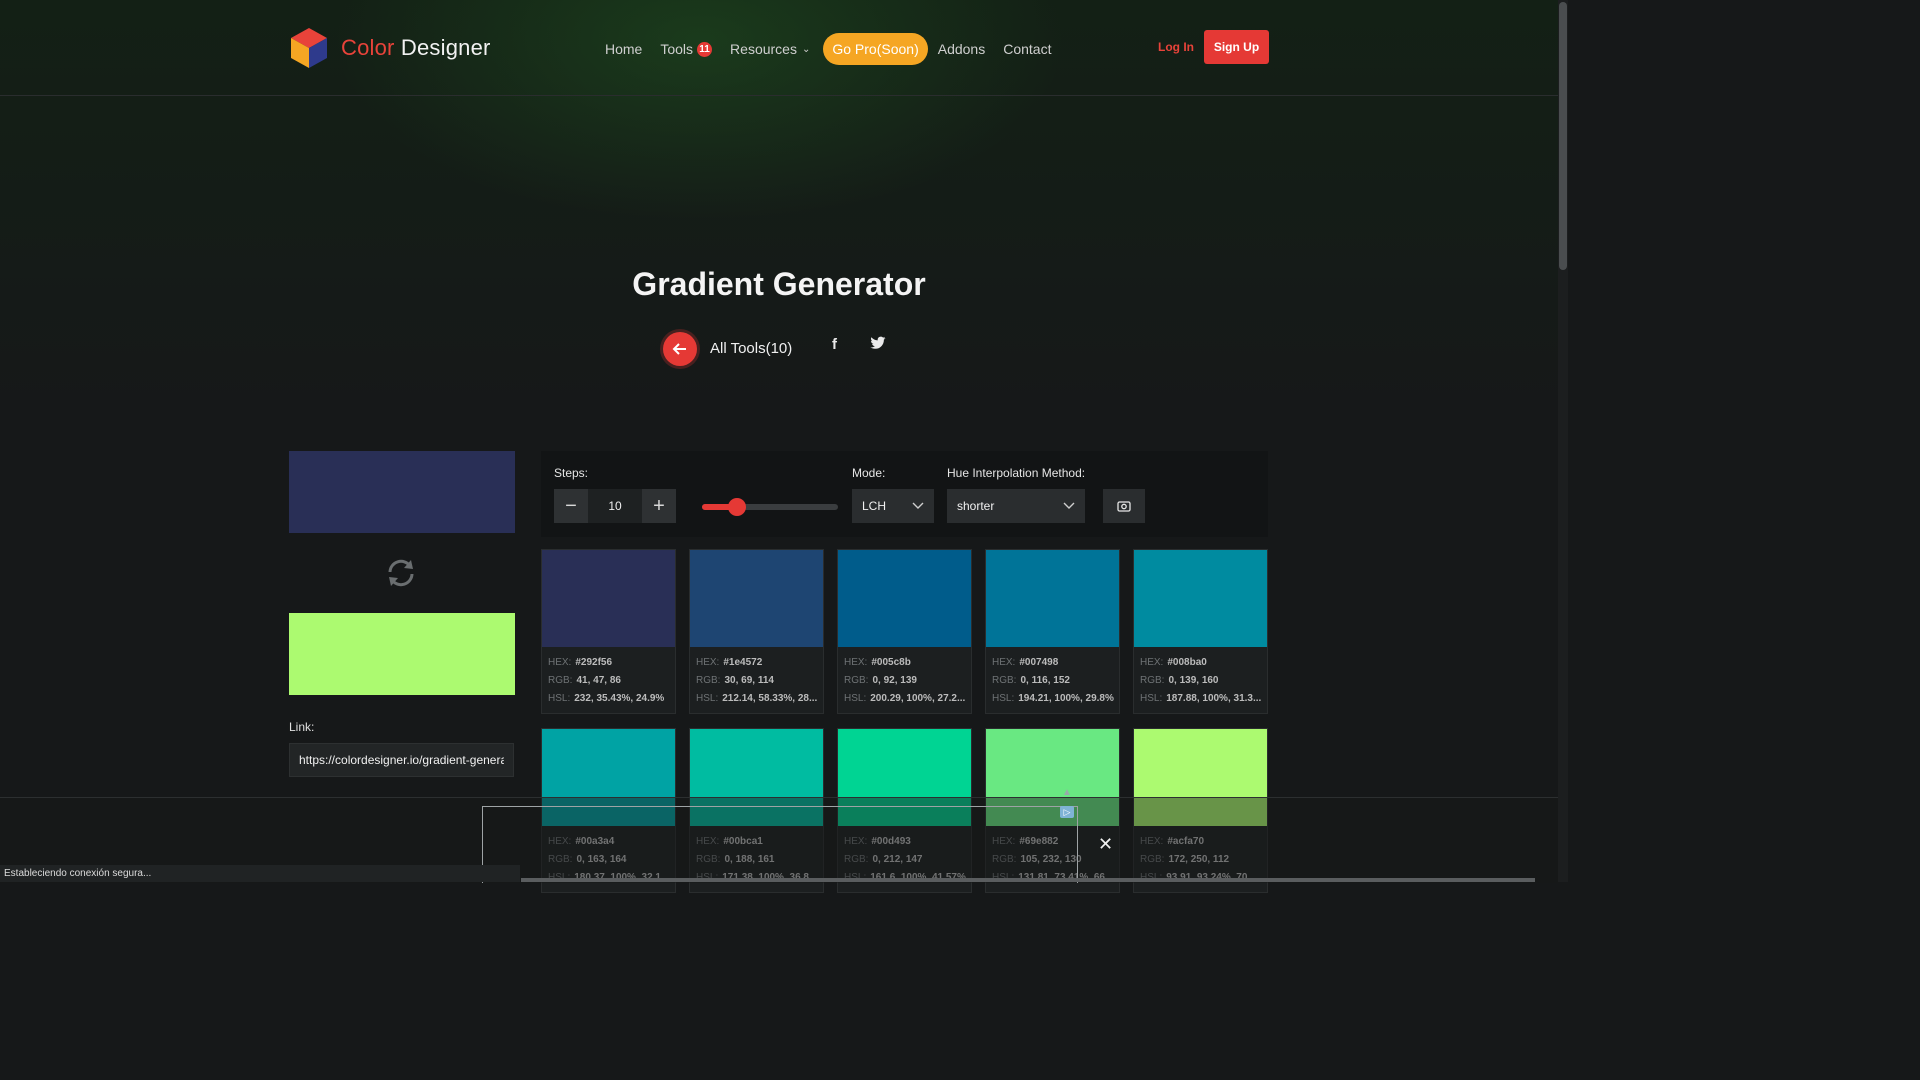  What do you see at coordinates (976, 506) in the screenshot?
I see `hue-method-value: shorter` at bounding box center [976, 506].